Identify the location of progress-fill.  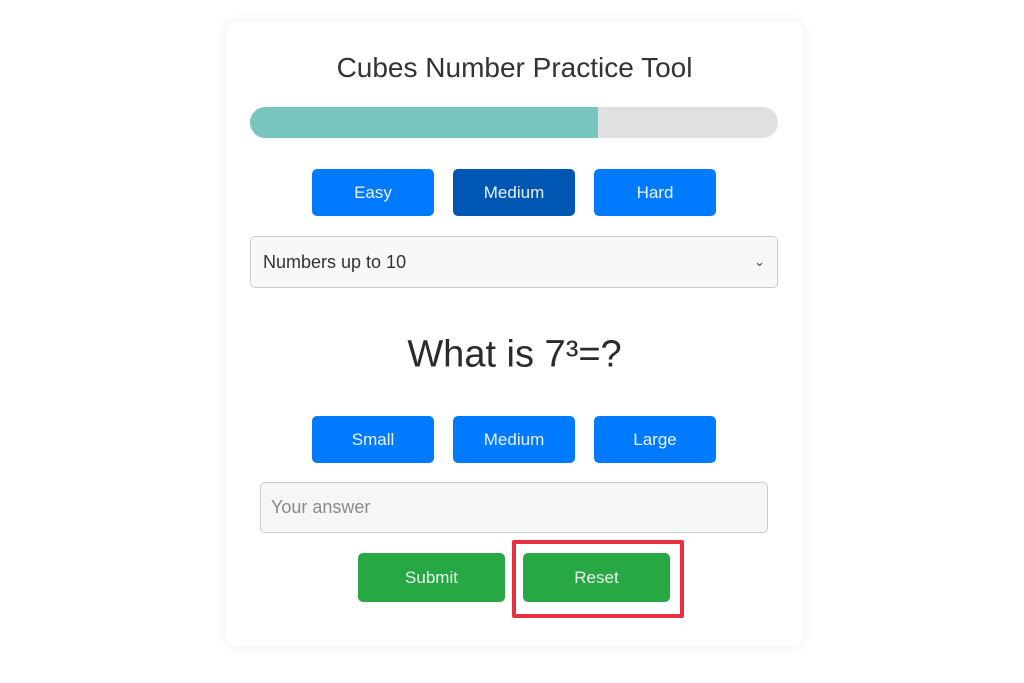
(424, 122).